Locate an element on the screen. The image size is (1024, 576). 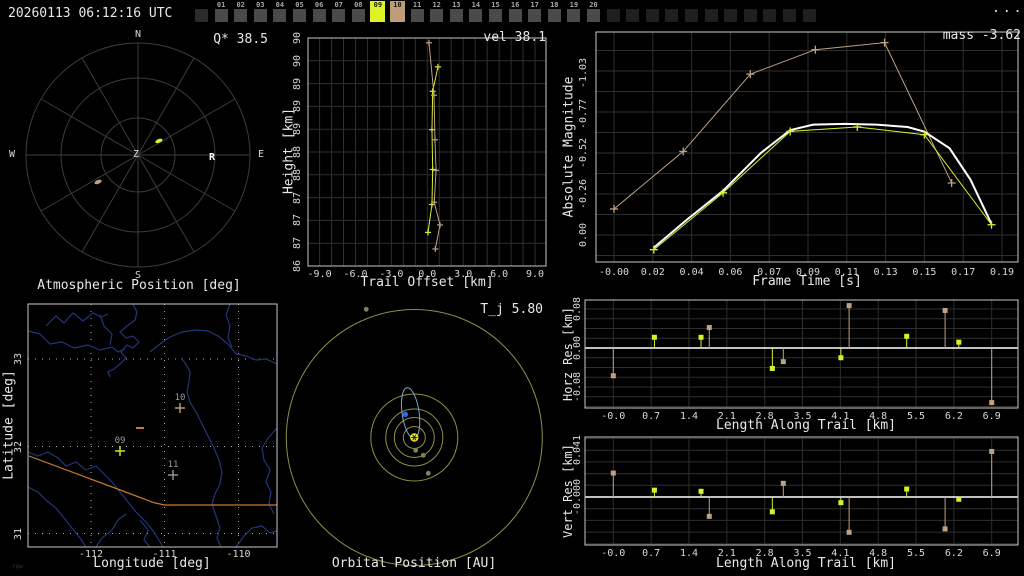
frame-button-15: 15 is located at coordinates (495, 11).